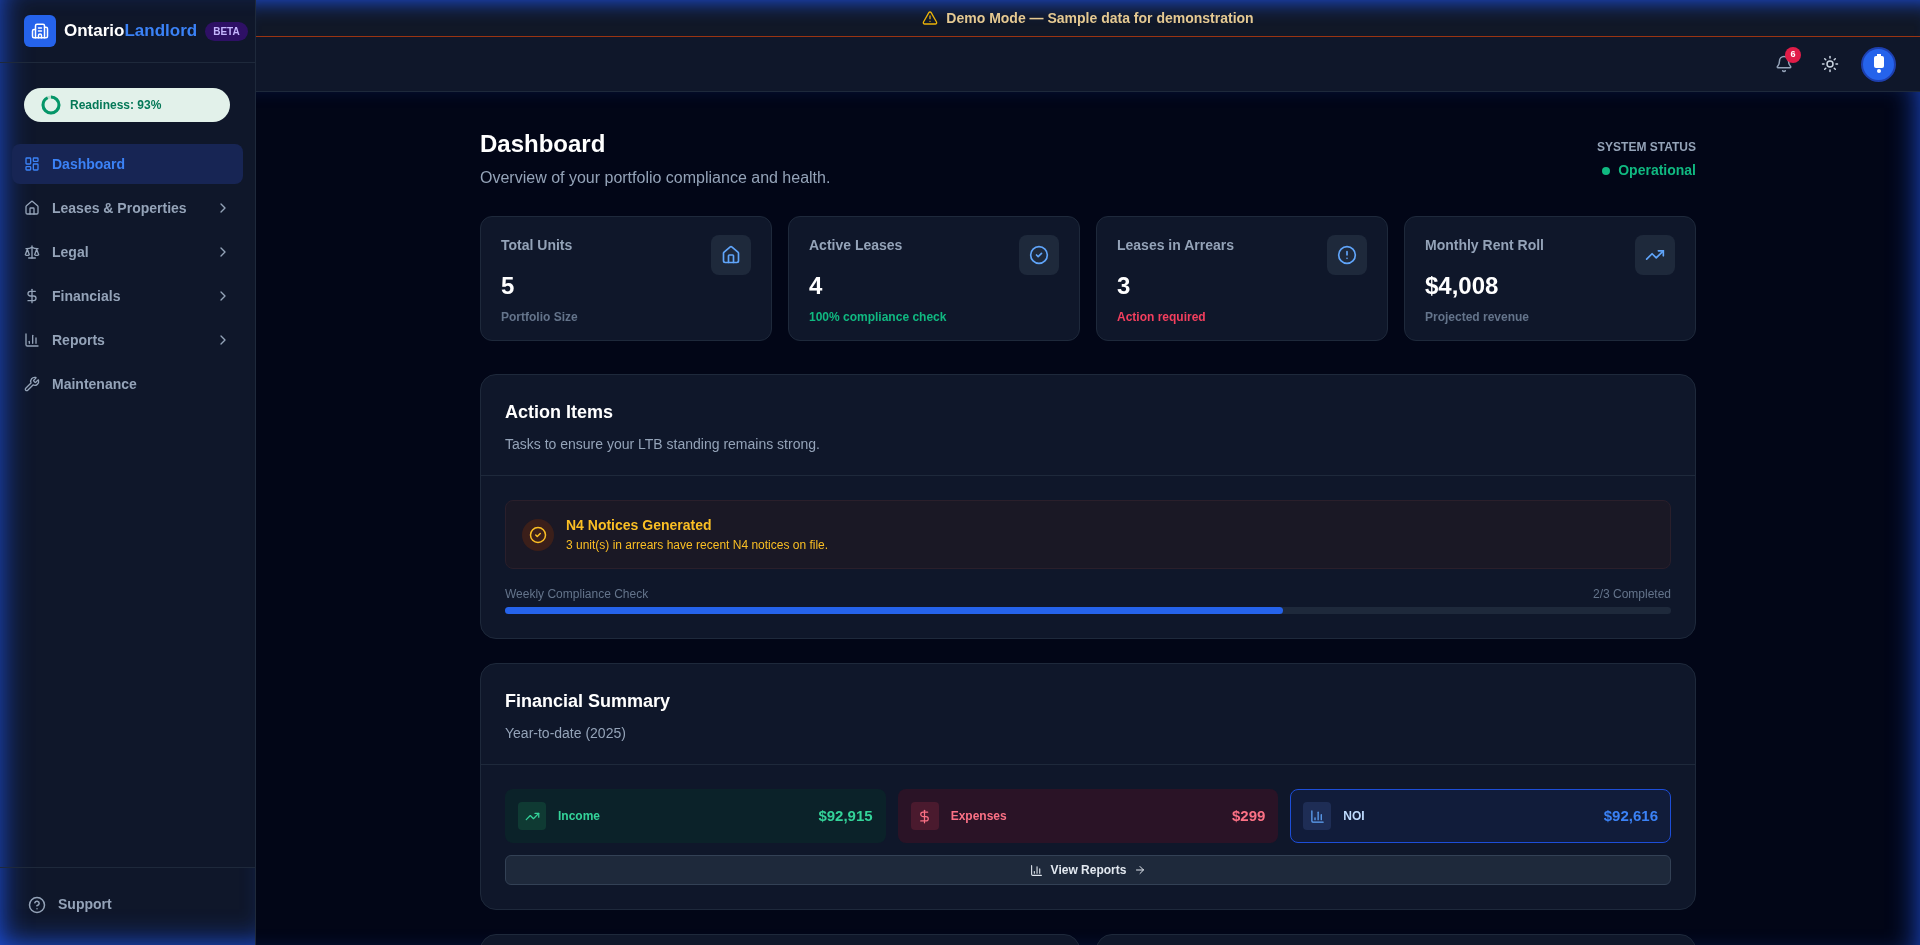  What do you see at coordinates (577, 594) in the screenshot?
I see `progress-label: Weekly Compliance Check` at bounding box center [577, 594].